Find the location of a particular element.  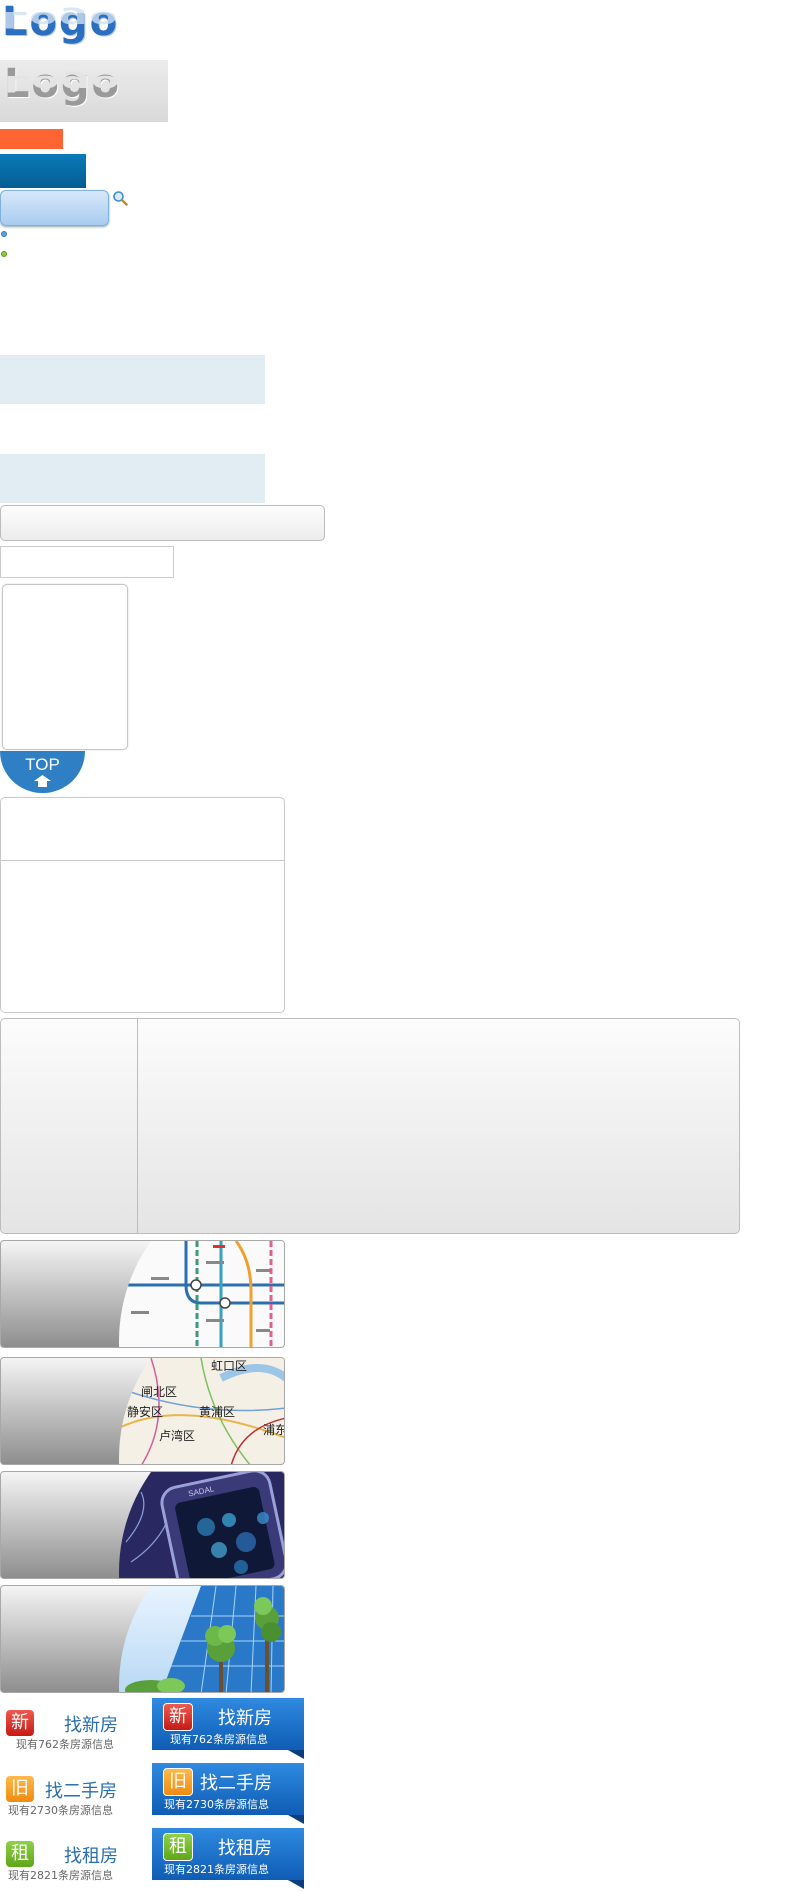

top-label: TOP is located at coordinates (42, 764).